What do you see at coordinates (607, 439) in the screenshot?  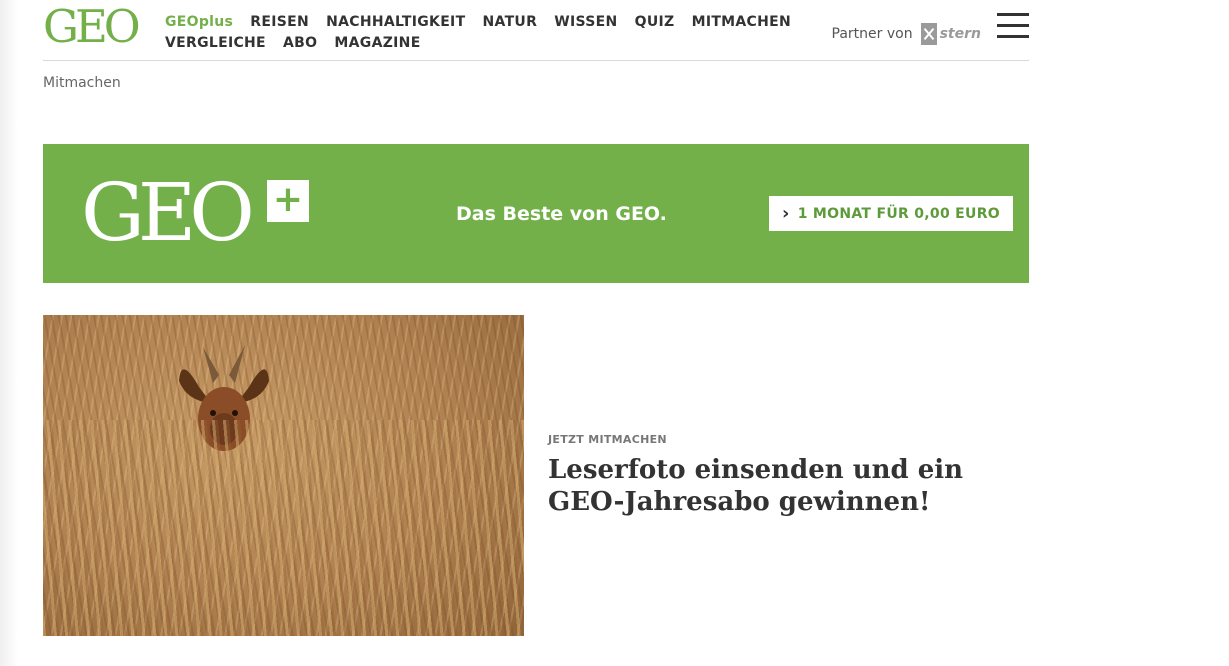 I see `teaser-kicker: JETZT MITMACHEN` at bounding box center [607, 439].